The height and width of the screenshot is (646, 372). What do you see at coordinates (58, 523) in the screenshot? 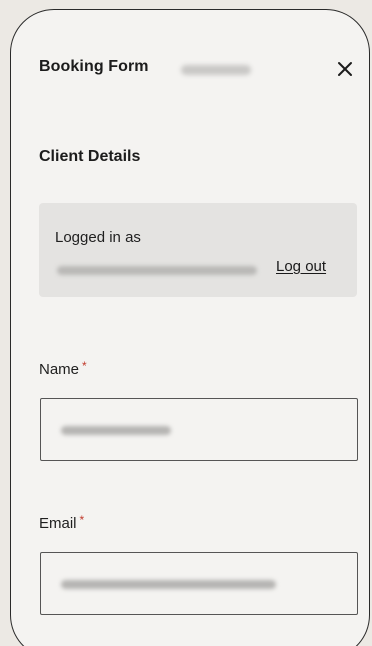
I see `email-label-text: Email` at bounding box center [58, 523].